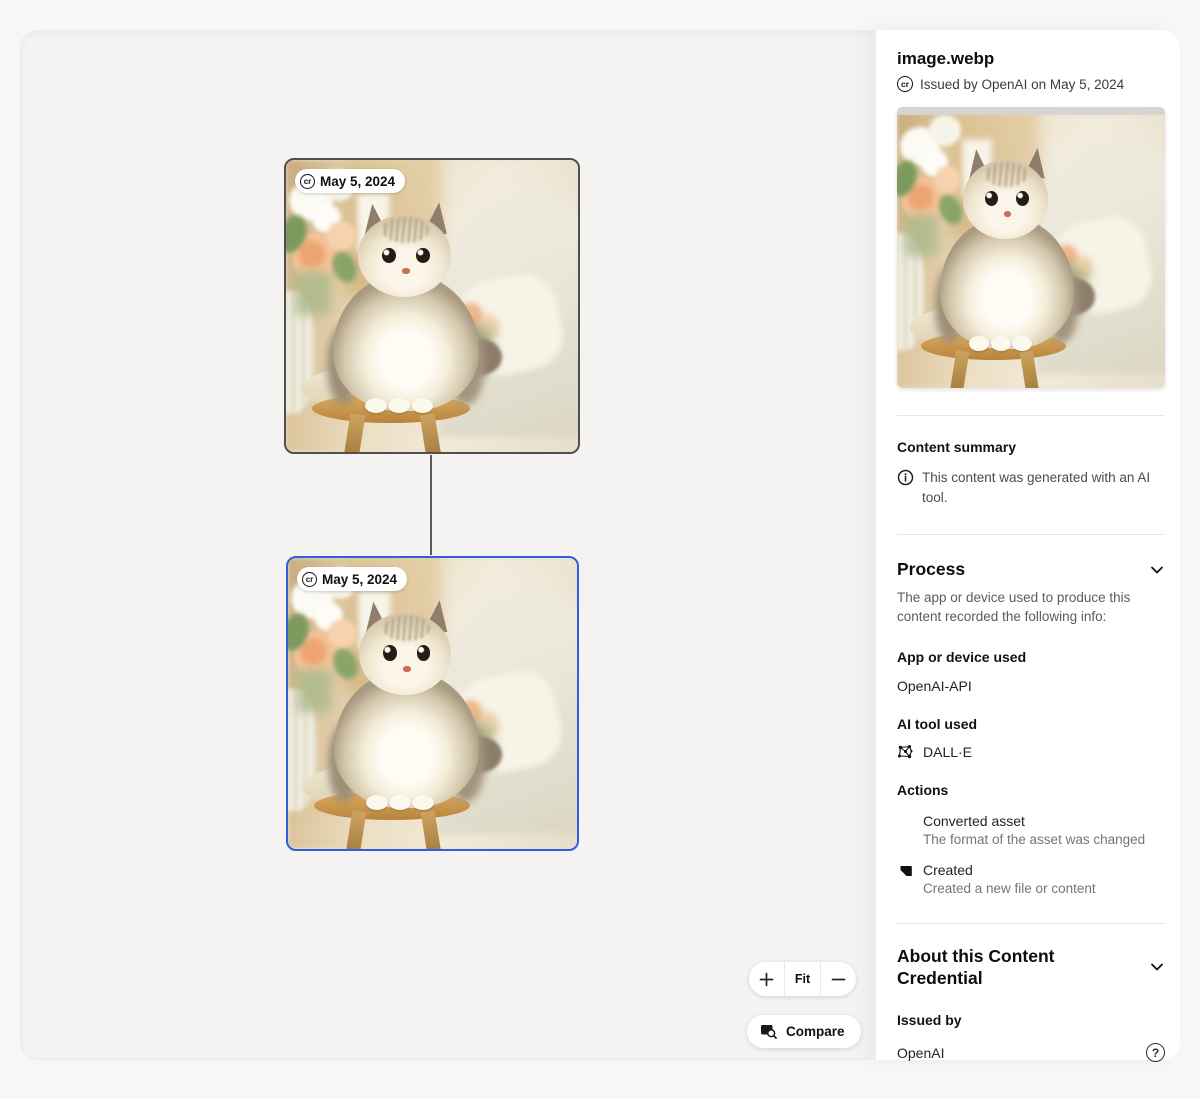 This screenshot has width=1200, height=1099. I want to click on issued-by-value: OpenAI, so click(921, 1052).